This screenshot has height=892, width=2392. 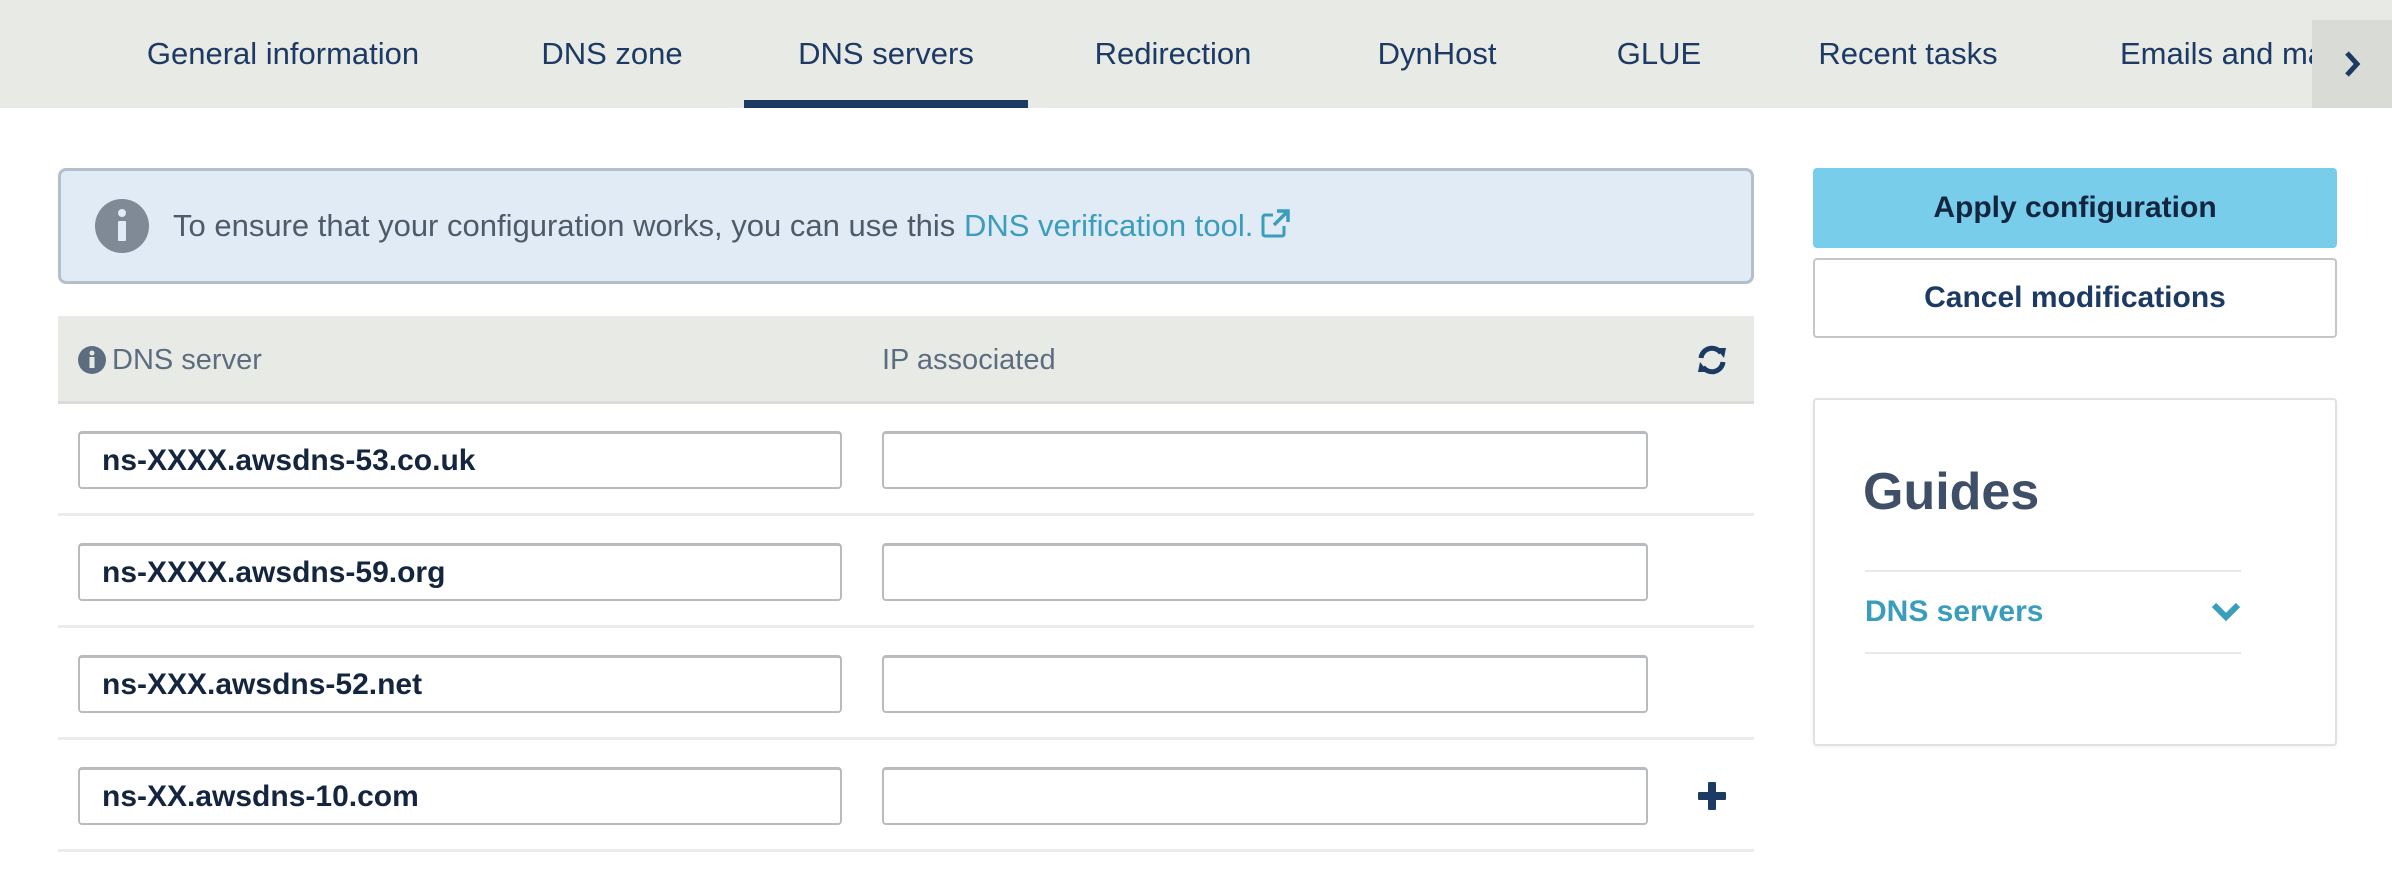 I want to click on guides-panel: Guides DNS servers, so click(x=2075, y=572).